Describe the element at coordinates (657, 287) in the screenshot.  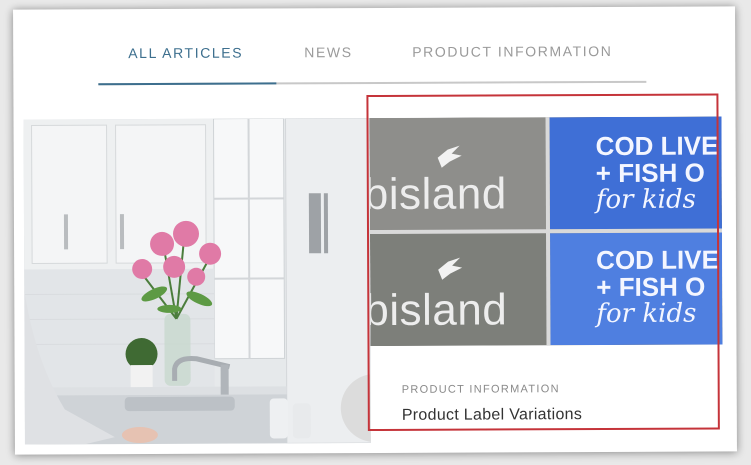
I see `label-text-bottom: COD LIVE + FISH O for kids` at that location.